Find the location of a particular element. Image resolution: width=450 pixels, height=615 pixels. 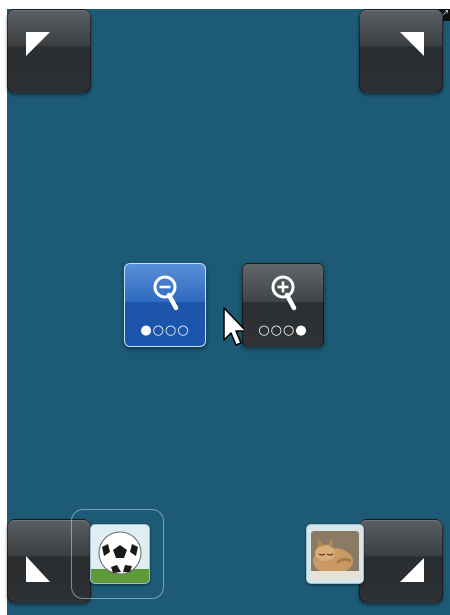

arrow-bottom-right-icon is located at coordinates (412, 570).